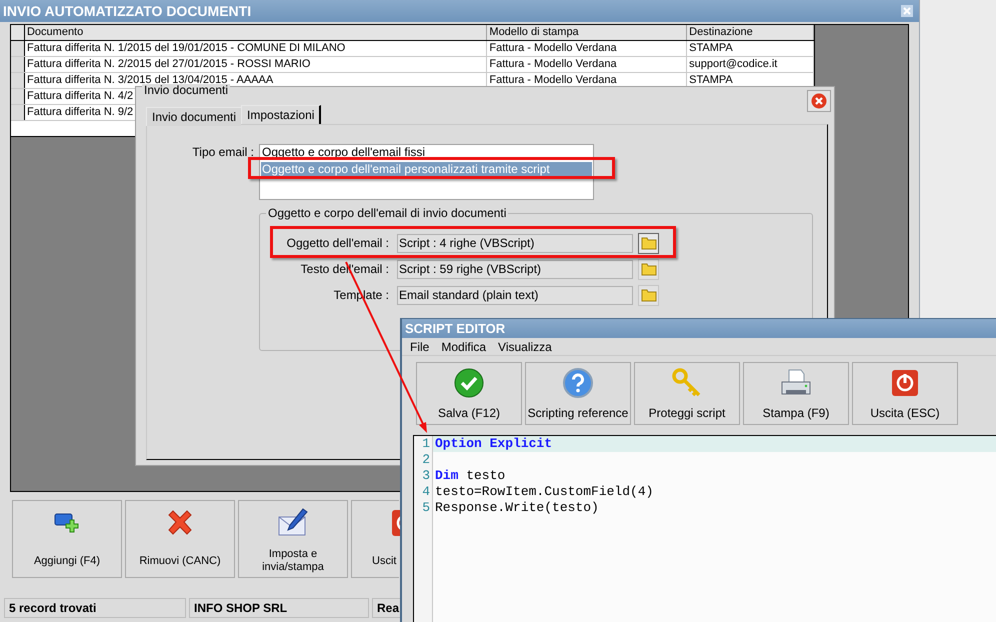  Describe the element at coordinates (168, 64) in the screenshot. I see `table-cell: Fattura differita N. 2/2015 del 27/01/2015 - ROSSI MARIO` at that location.